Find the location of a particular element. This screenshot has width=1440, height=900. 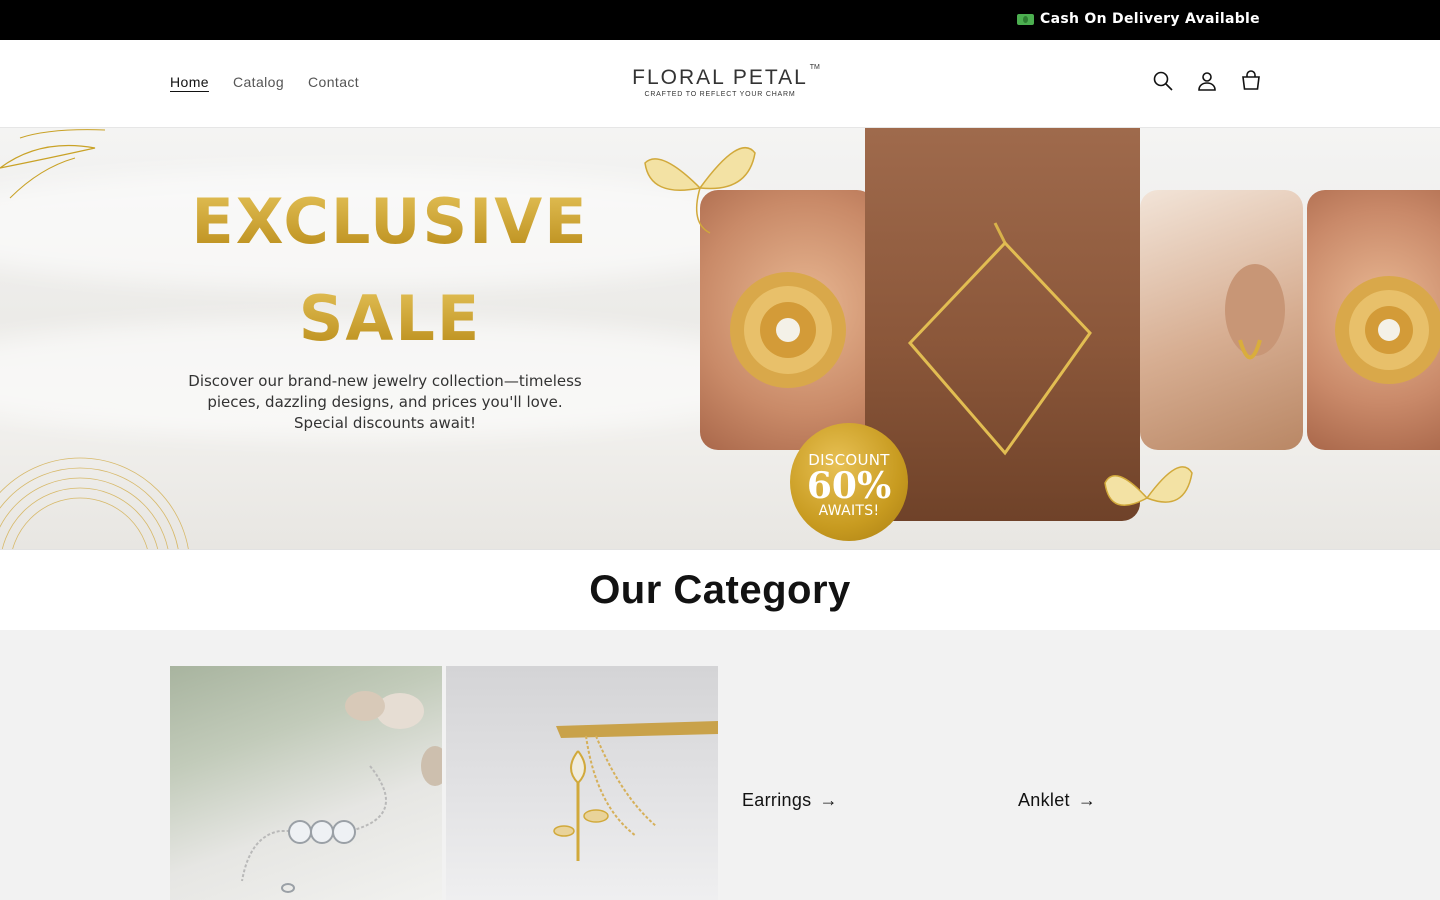

header-icons is located at coordinates (1207, 81).